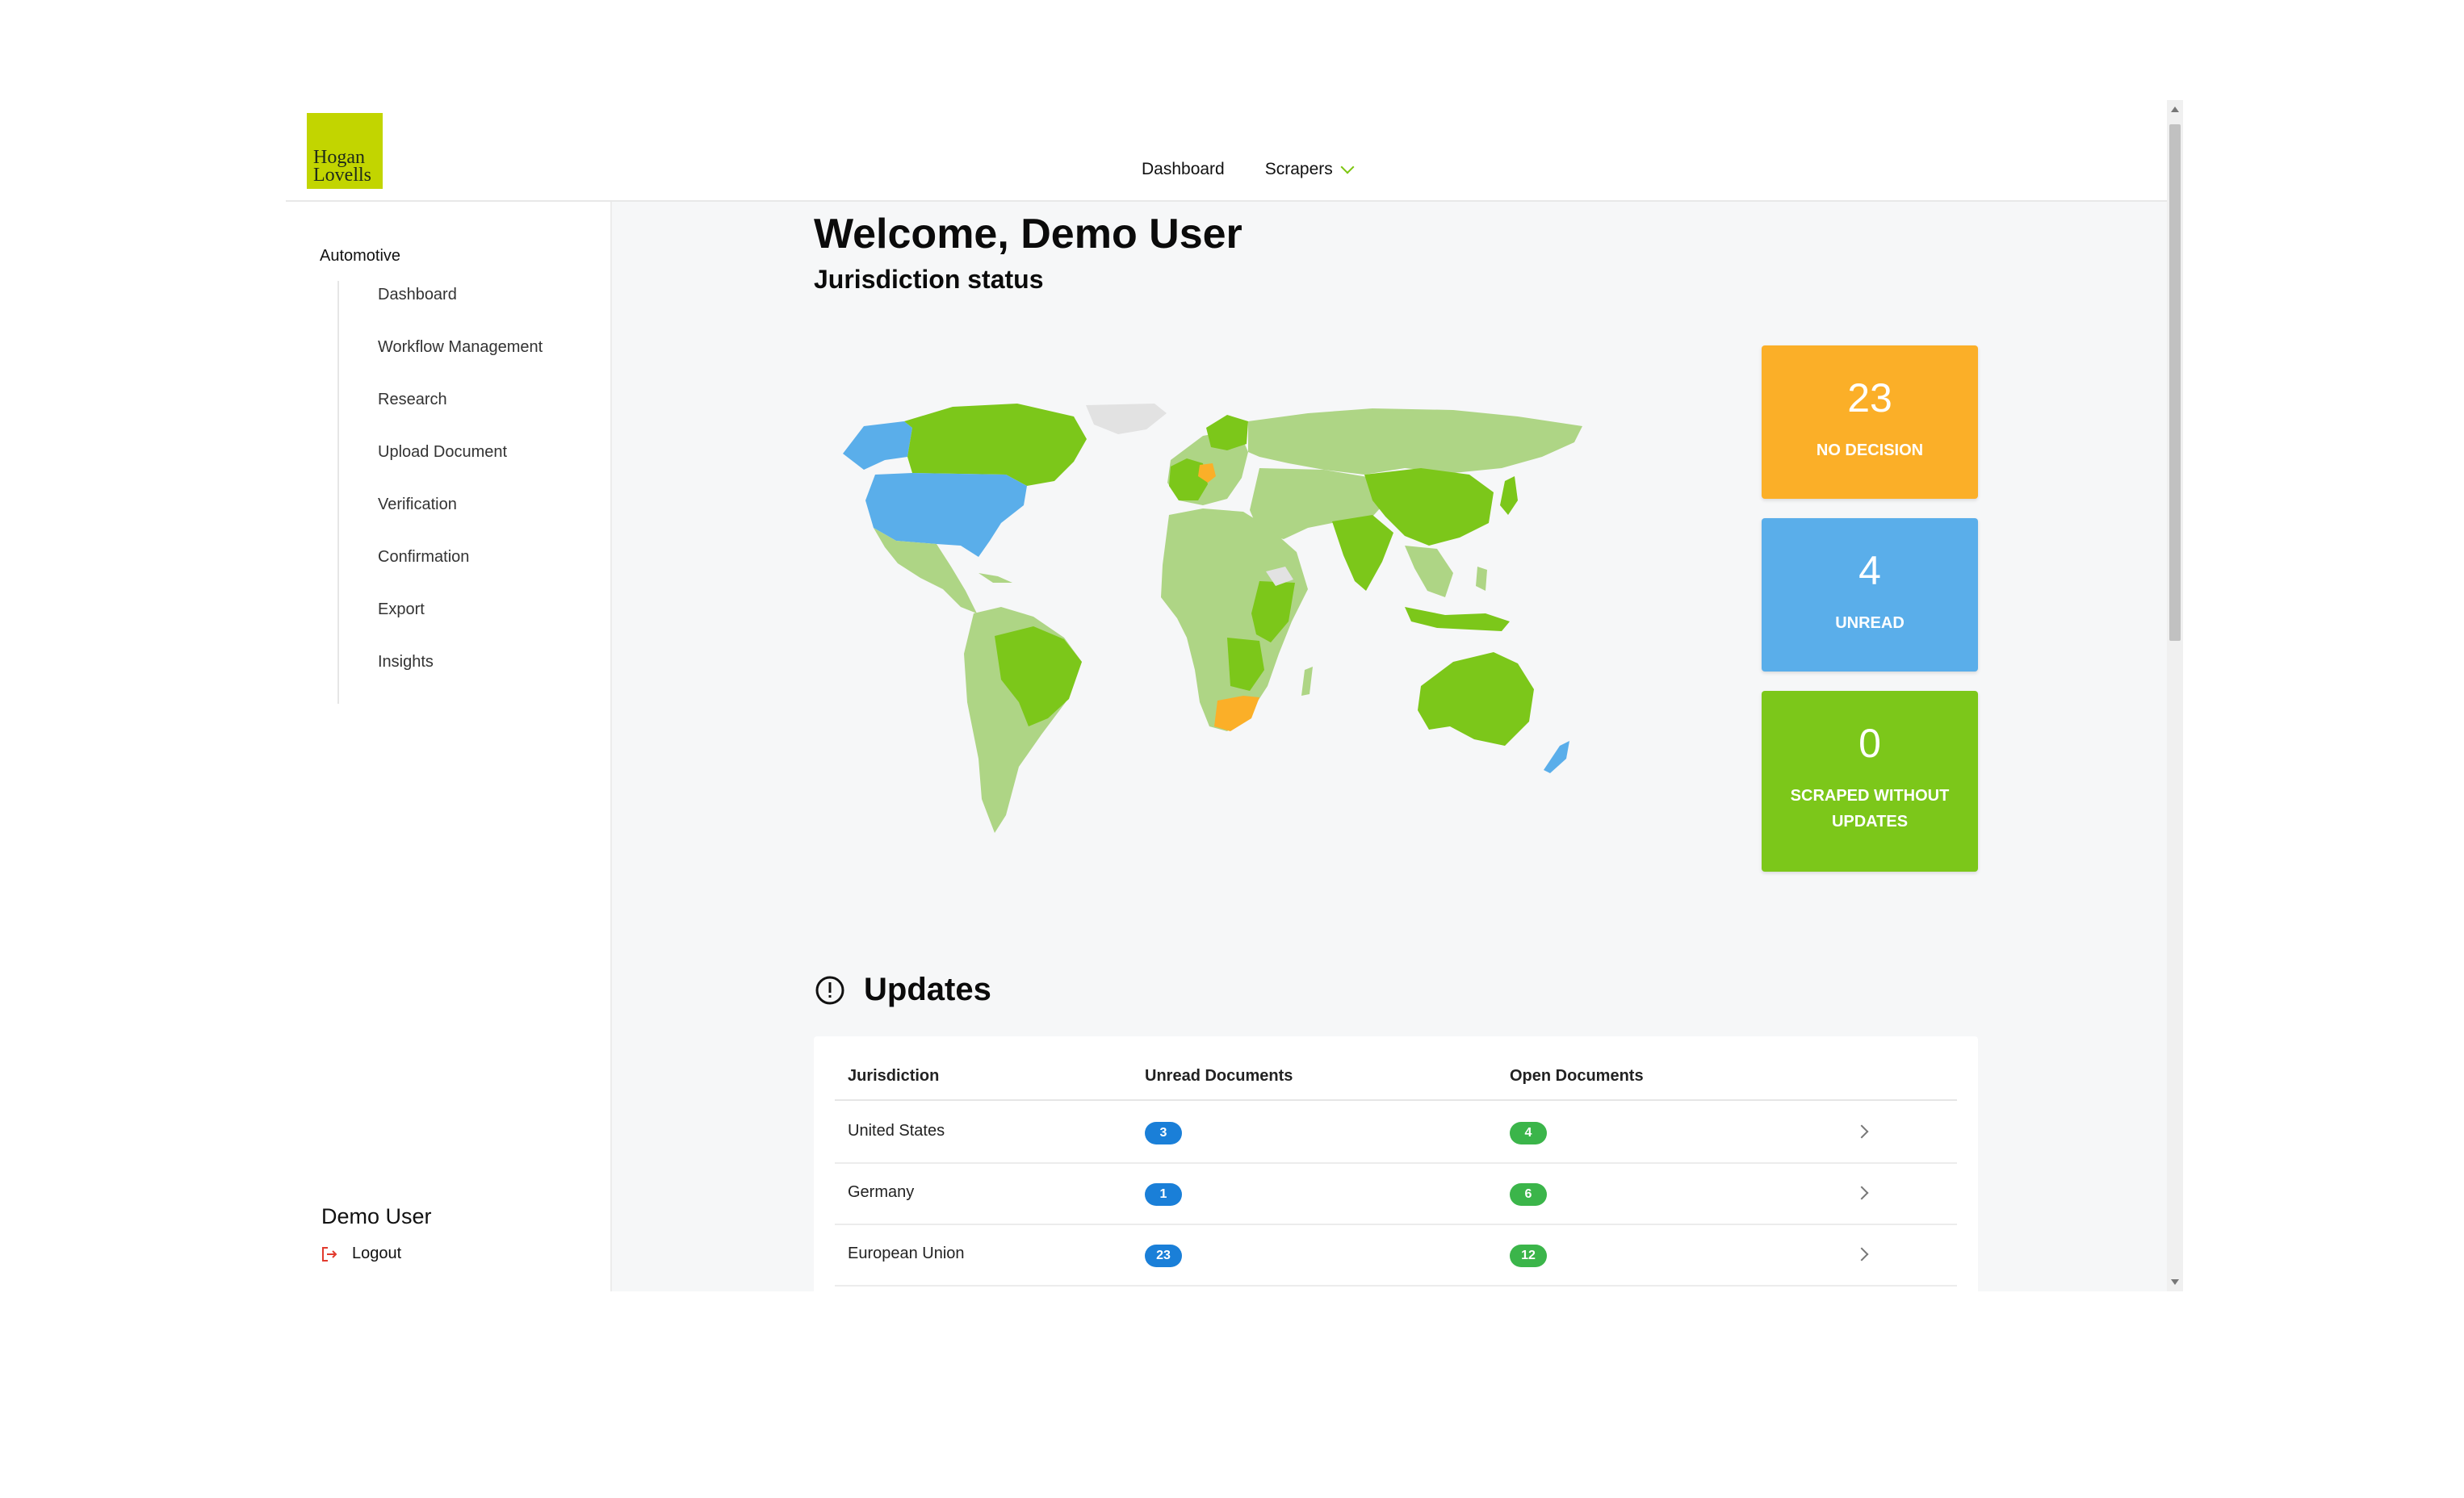  Describe the element at coordinates (1396, 1132) in the screenshot. I see `table-row: United States 3 4` at that location.